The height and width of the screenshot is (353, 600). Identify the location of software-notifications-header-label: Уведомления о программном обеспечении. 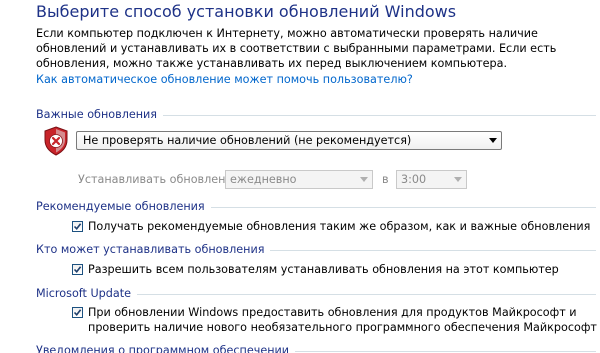
(163, 348).